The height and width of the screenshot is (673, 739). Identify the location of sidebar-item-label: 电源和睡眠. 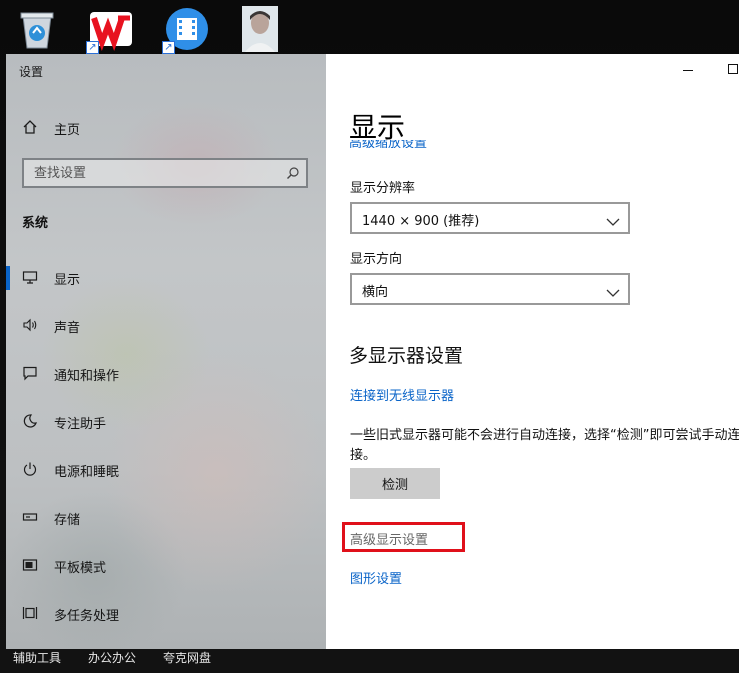
(87, 472).